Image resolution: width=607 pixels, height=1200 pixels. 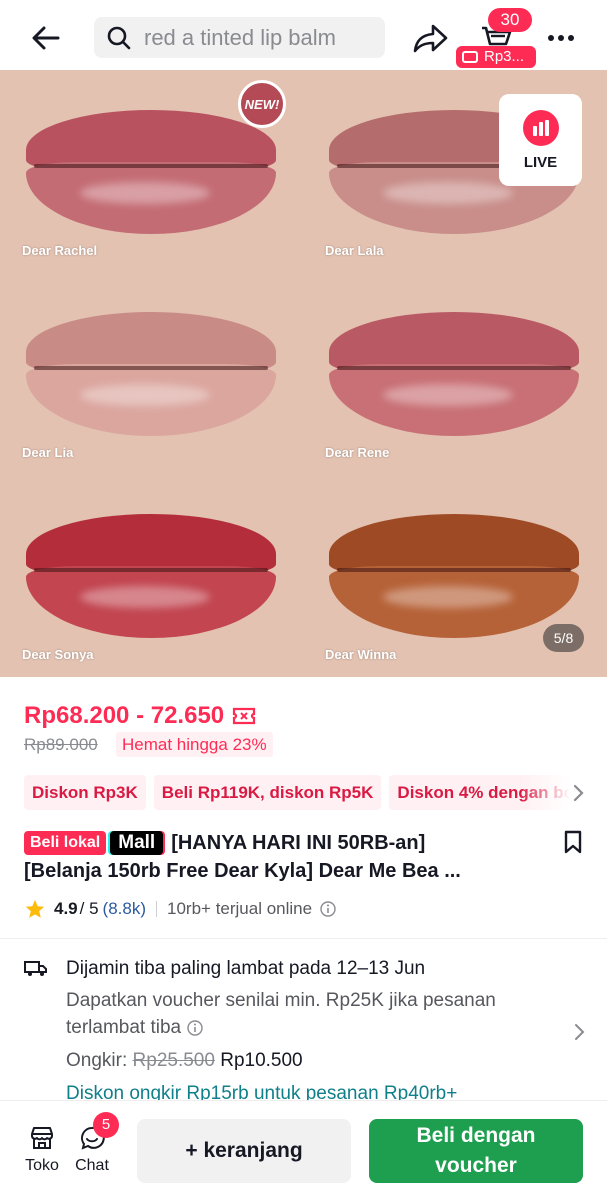 I want to click on shipping-fee-new: Rp10.500, so click(x=261, y=1060).